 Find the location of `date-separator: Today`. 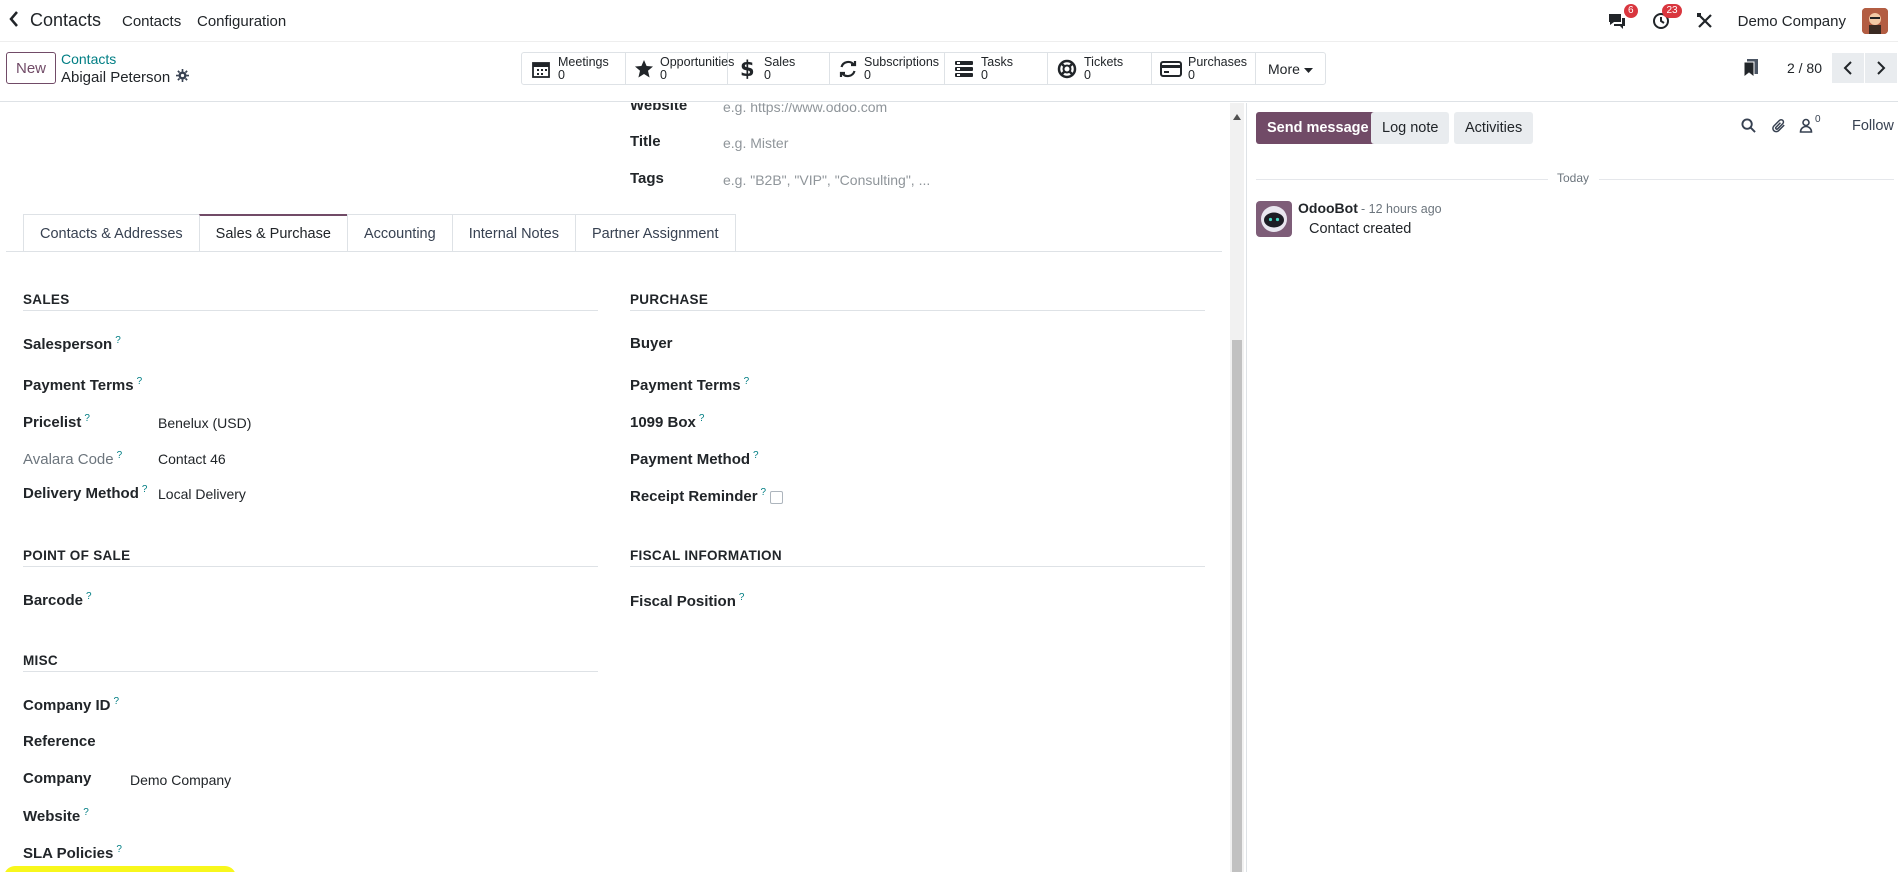

date-separator: Today is located at coordinates (1572, 179).